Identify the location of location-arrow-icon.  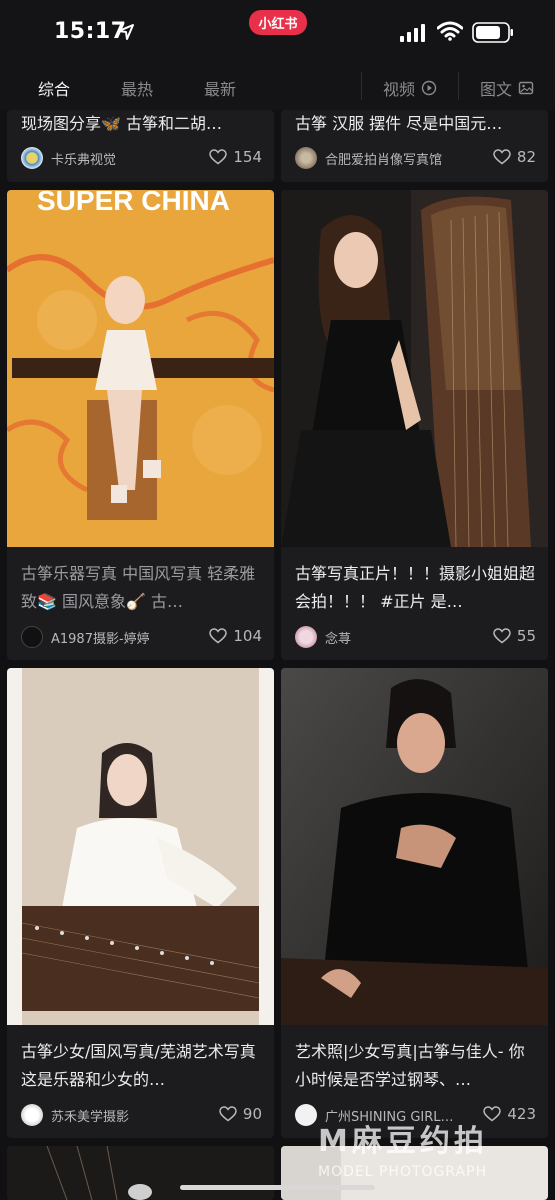
(126, 32).